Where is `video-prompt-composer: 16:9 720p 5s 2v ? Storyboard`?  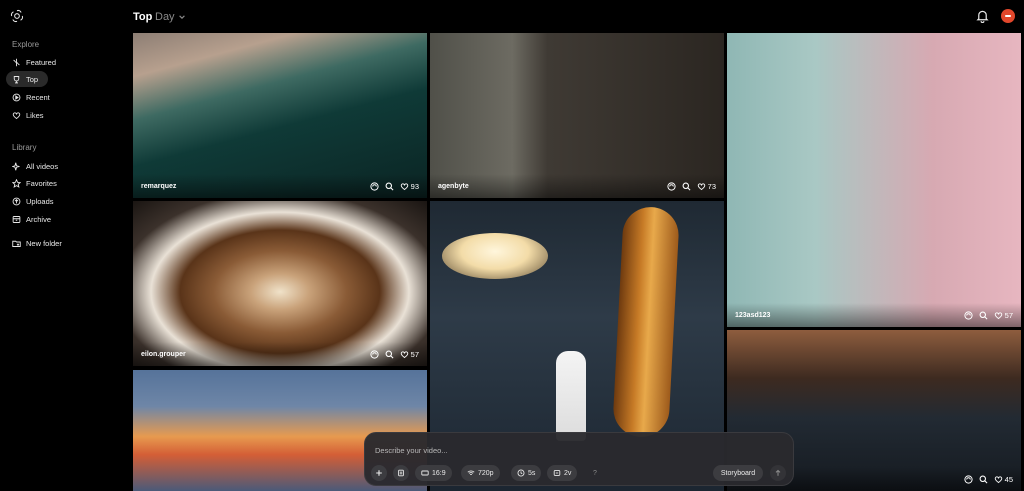 video-prompt-composer: 16:9 720p 5s 2v ? Storyboard is located at coordinates (579, 459).